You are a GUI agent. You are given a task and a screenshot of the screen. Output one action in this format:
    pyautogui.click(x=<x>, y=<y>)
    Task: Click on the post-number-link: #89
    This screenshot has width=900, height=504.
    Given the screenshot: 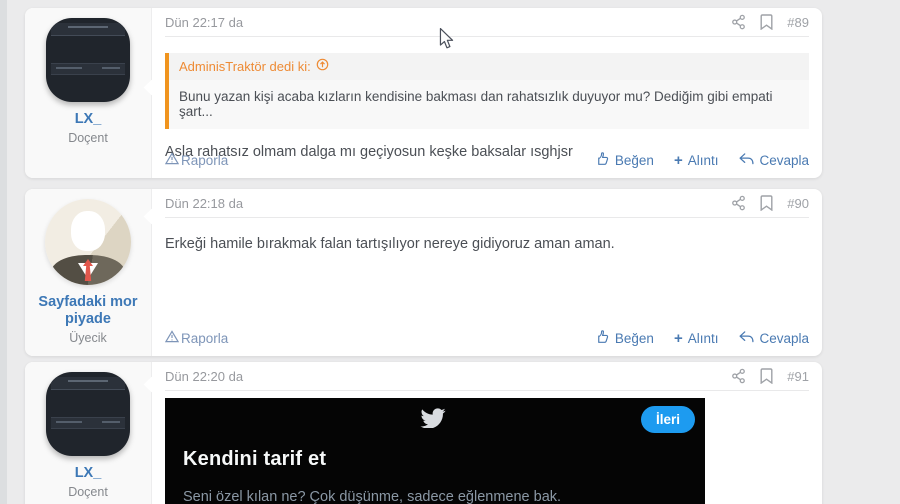 What is the action you would take?
    pyautogui.click(x=798, y=22)
    